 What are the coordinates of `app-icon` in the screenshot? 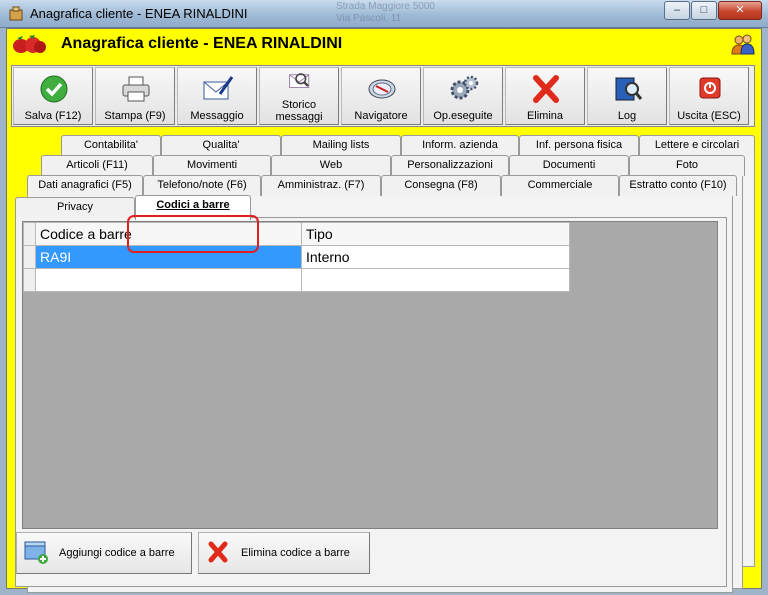 It's located at (16, 13).